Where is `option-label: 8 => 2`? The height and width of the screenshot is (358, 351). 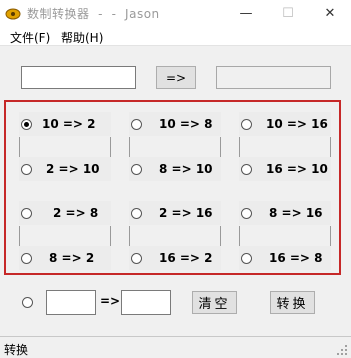
option-label: 8 => 2 is located at coordinates (72, 258).